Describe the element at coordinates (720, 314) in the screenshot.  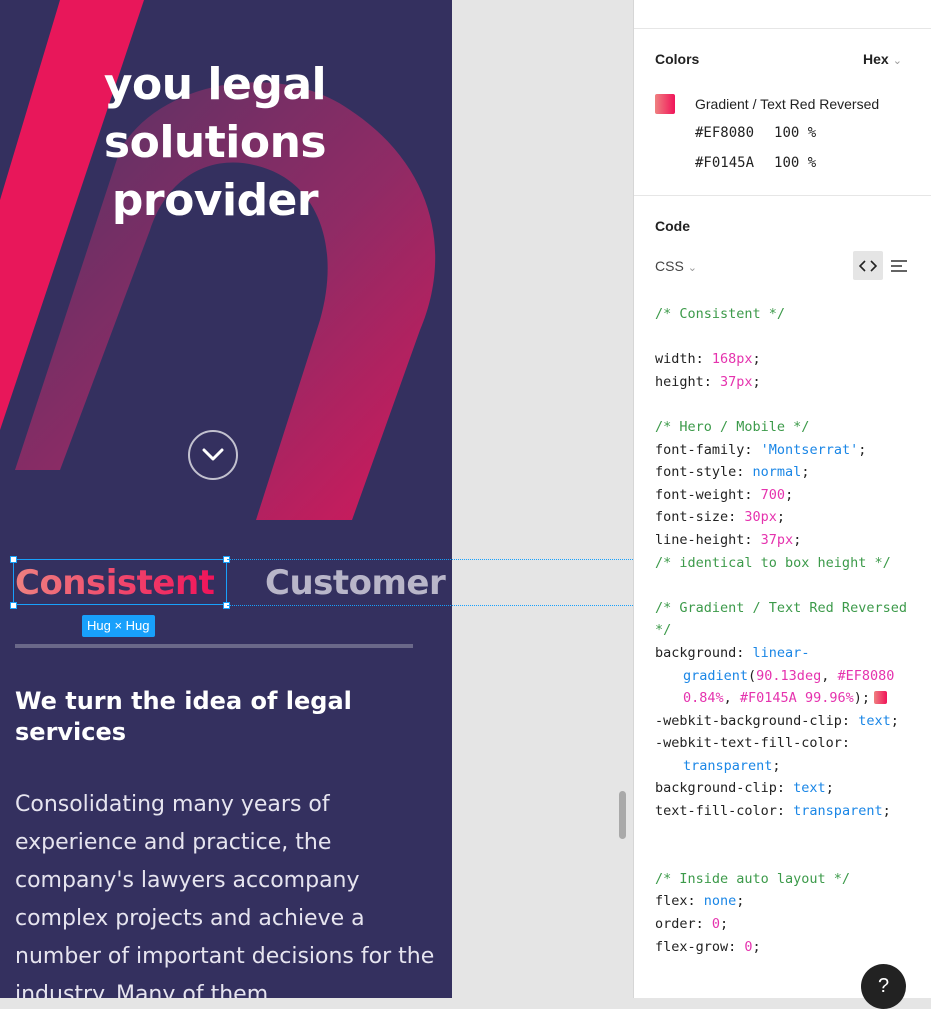
I see `code-line: /* Consistent */` at that location.